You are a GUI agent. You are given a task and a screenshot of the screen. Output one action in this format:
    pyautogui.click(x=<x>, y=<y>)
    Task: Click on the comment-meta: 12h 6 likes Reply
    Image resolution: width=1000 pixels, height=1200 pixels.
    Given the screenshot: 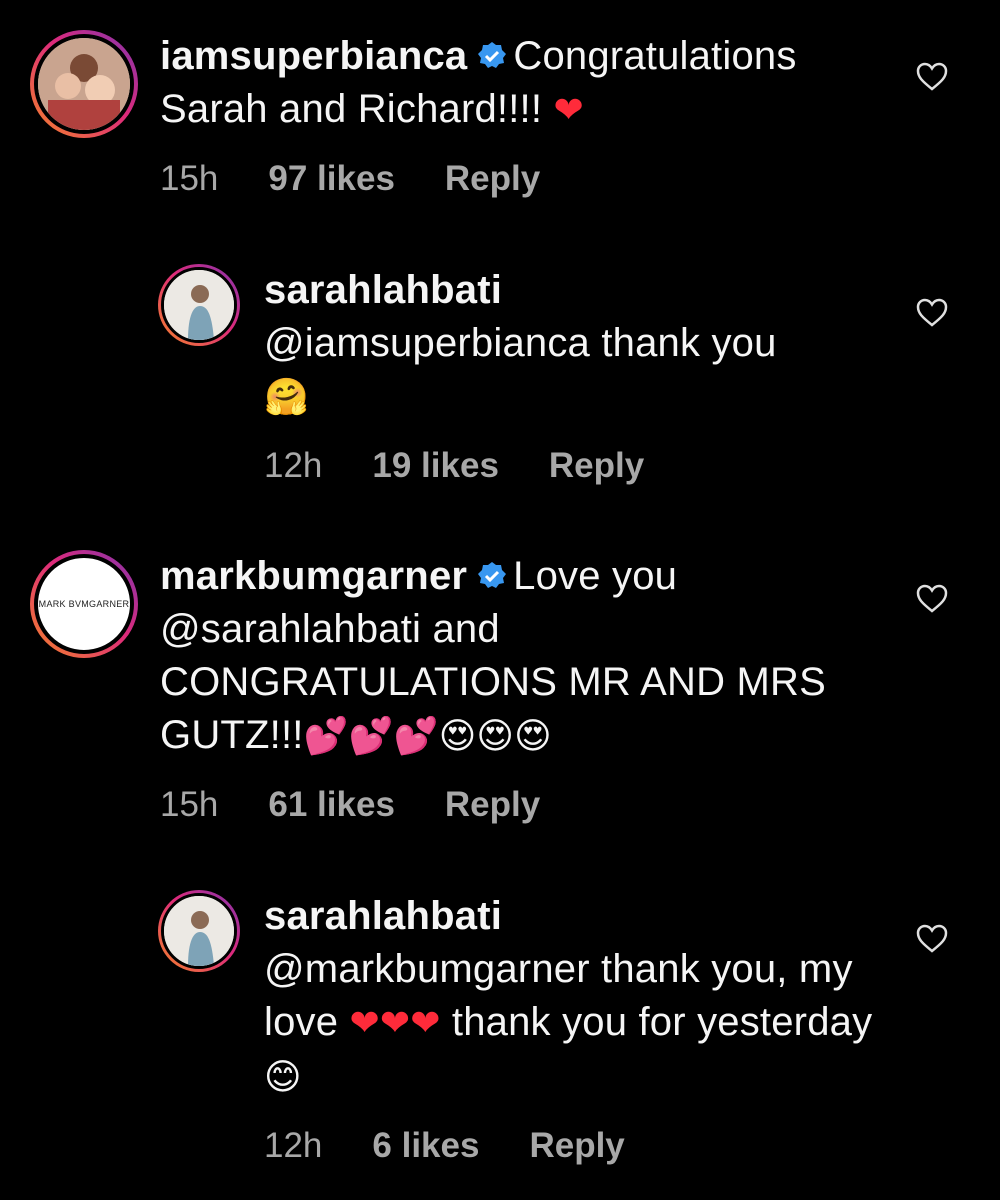 What is the action you would take?
    pyautogui.click(x=584, y=1146)
    